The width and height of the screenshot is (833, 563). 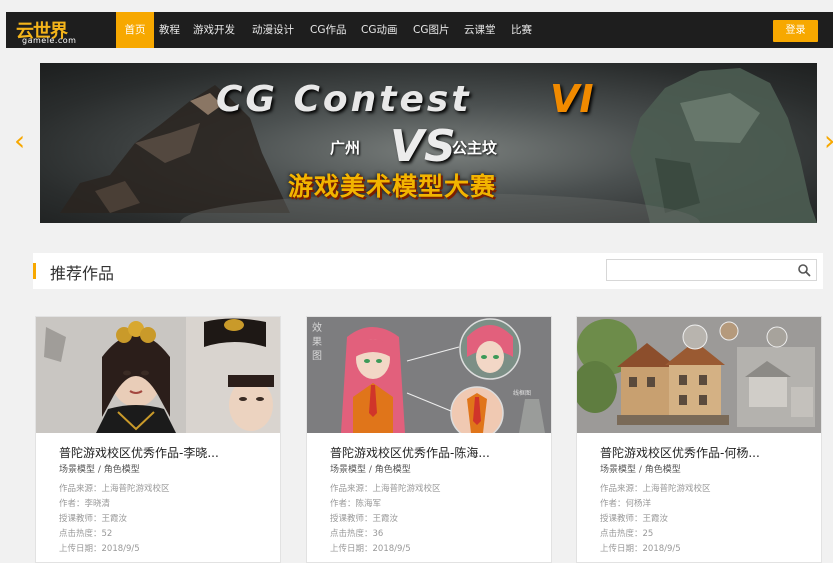 I want to click on nav-item-game-dev: 游戏开发, so click(x=214, y=30).